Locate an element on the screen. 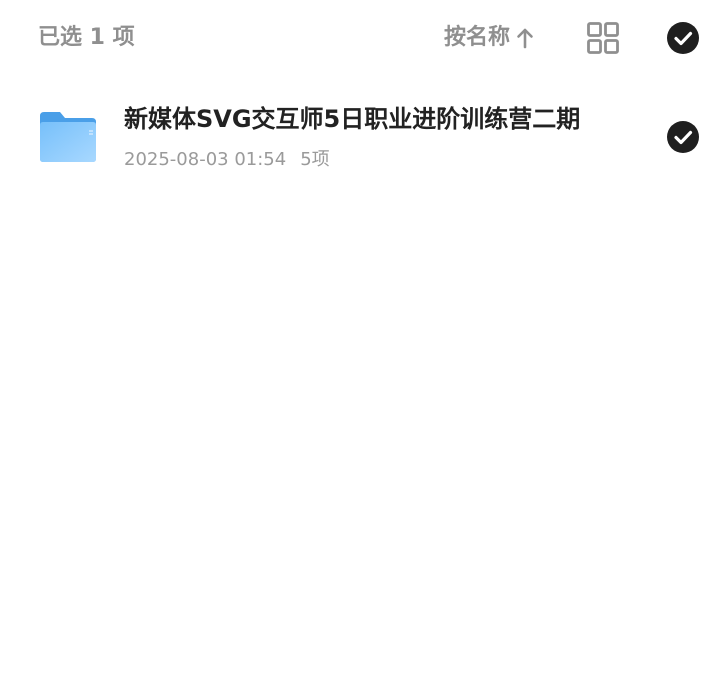 The height and width of the screenshot is (691, 714). file-row: 新媒体SVG交互师5日职业进阶训练营二期 2025-08-03 01:54 5项 is located at coordinates (357, 138).